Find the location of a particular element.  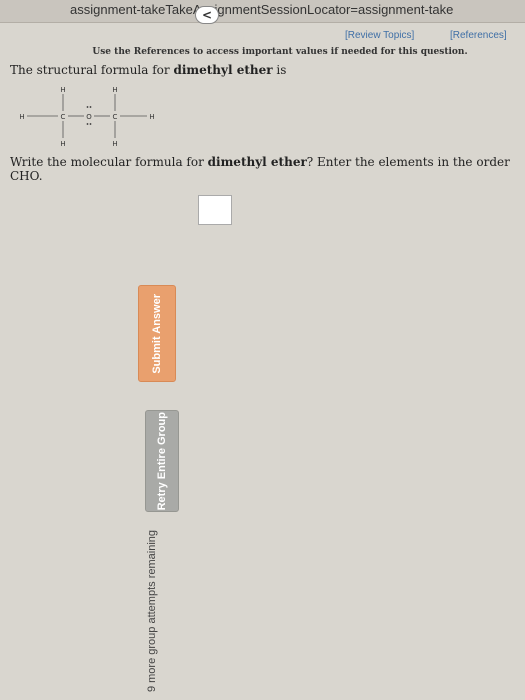

structural-formula-diagram: H H H H H H C C O is located at coordinates (86, 117).